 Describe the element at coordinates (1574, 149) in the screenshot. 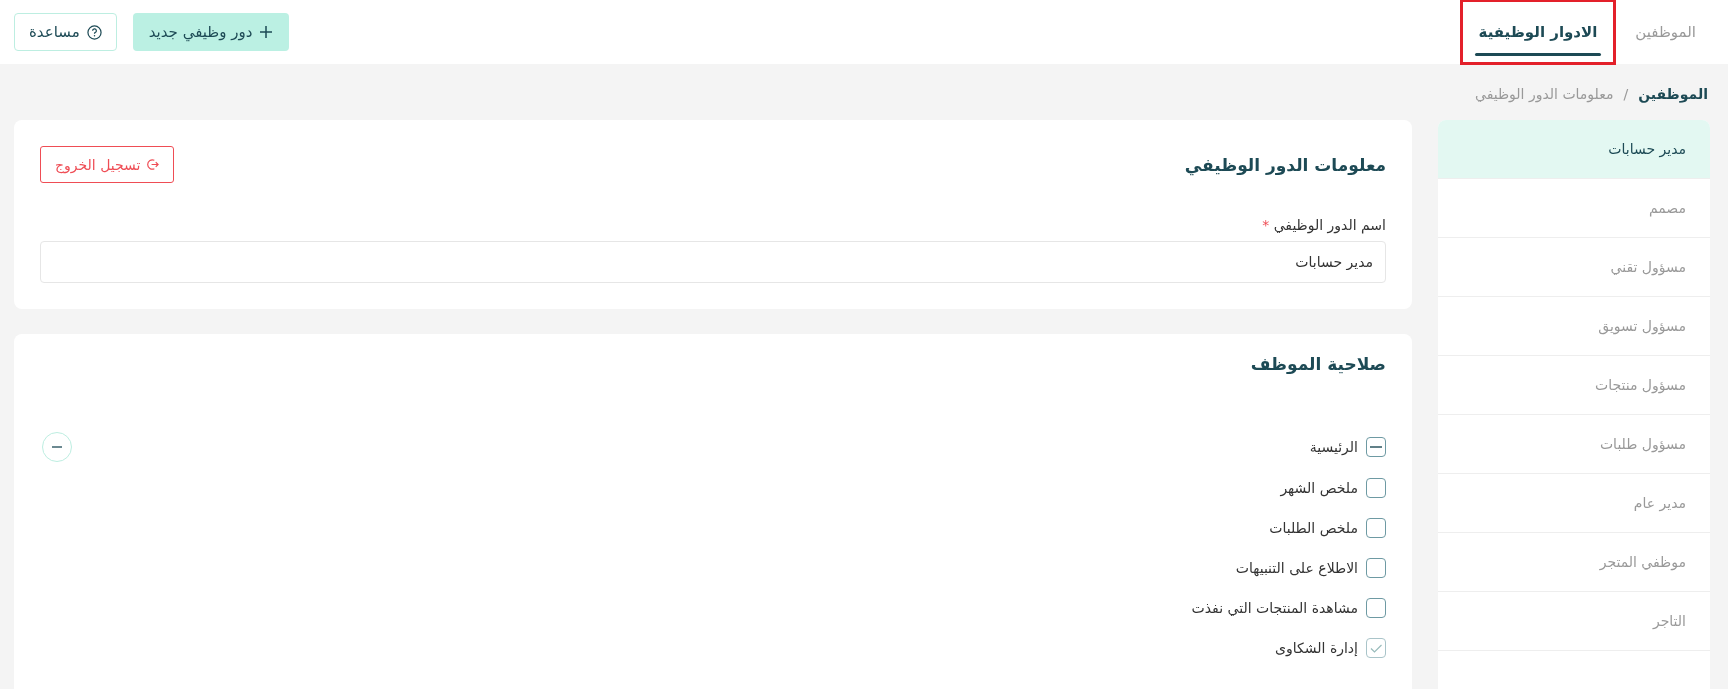

I see `role-item: مدير حسابات` at that location.